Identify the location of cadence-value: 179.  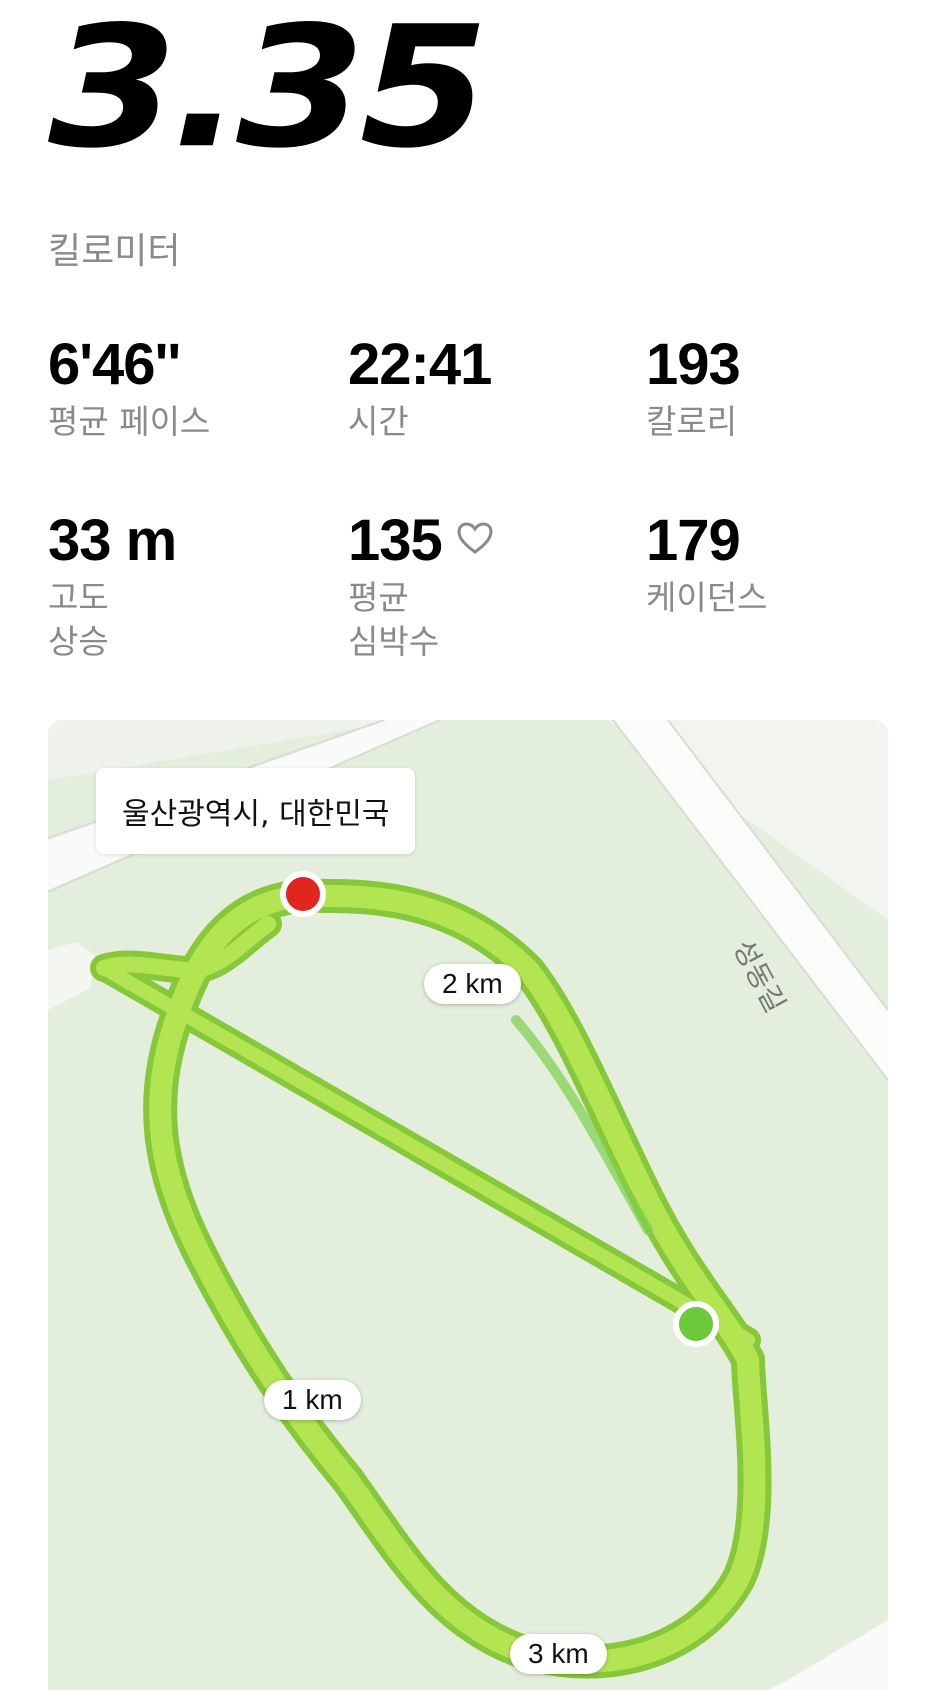
(693, 540).